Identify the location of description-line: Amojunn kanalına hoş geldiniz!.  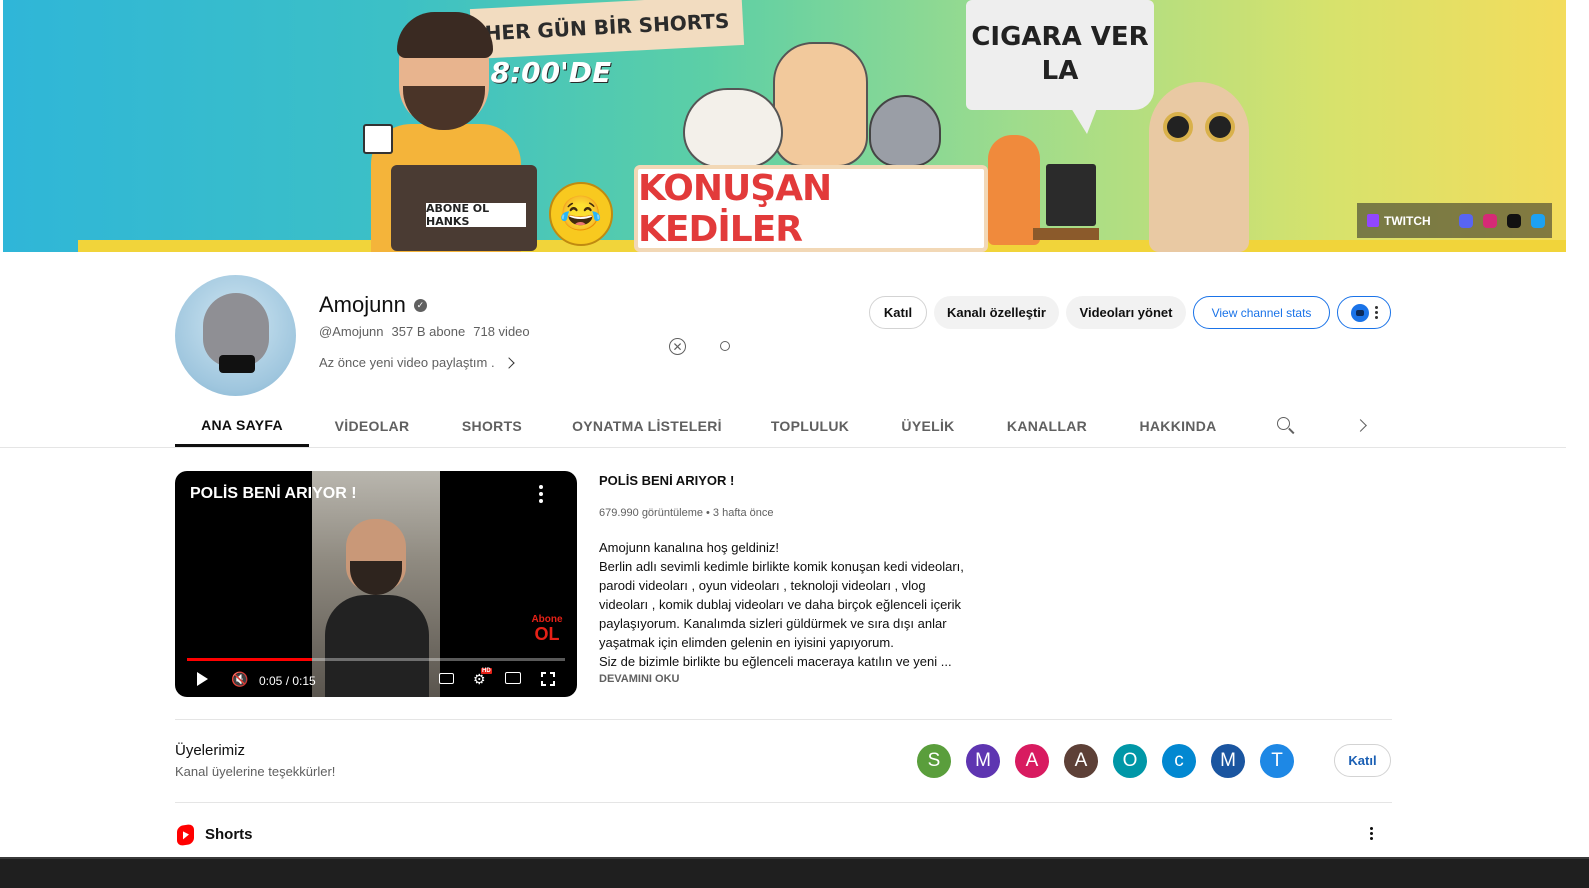
(689, 547).